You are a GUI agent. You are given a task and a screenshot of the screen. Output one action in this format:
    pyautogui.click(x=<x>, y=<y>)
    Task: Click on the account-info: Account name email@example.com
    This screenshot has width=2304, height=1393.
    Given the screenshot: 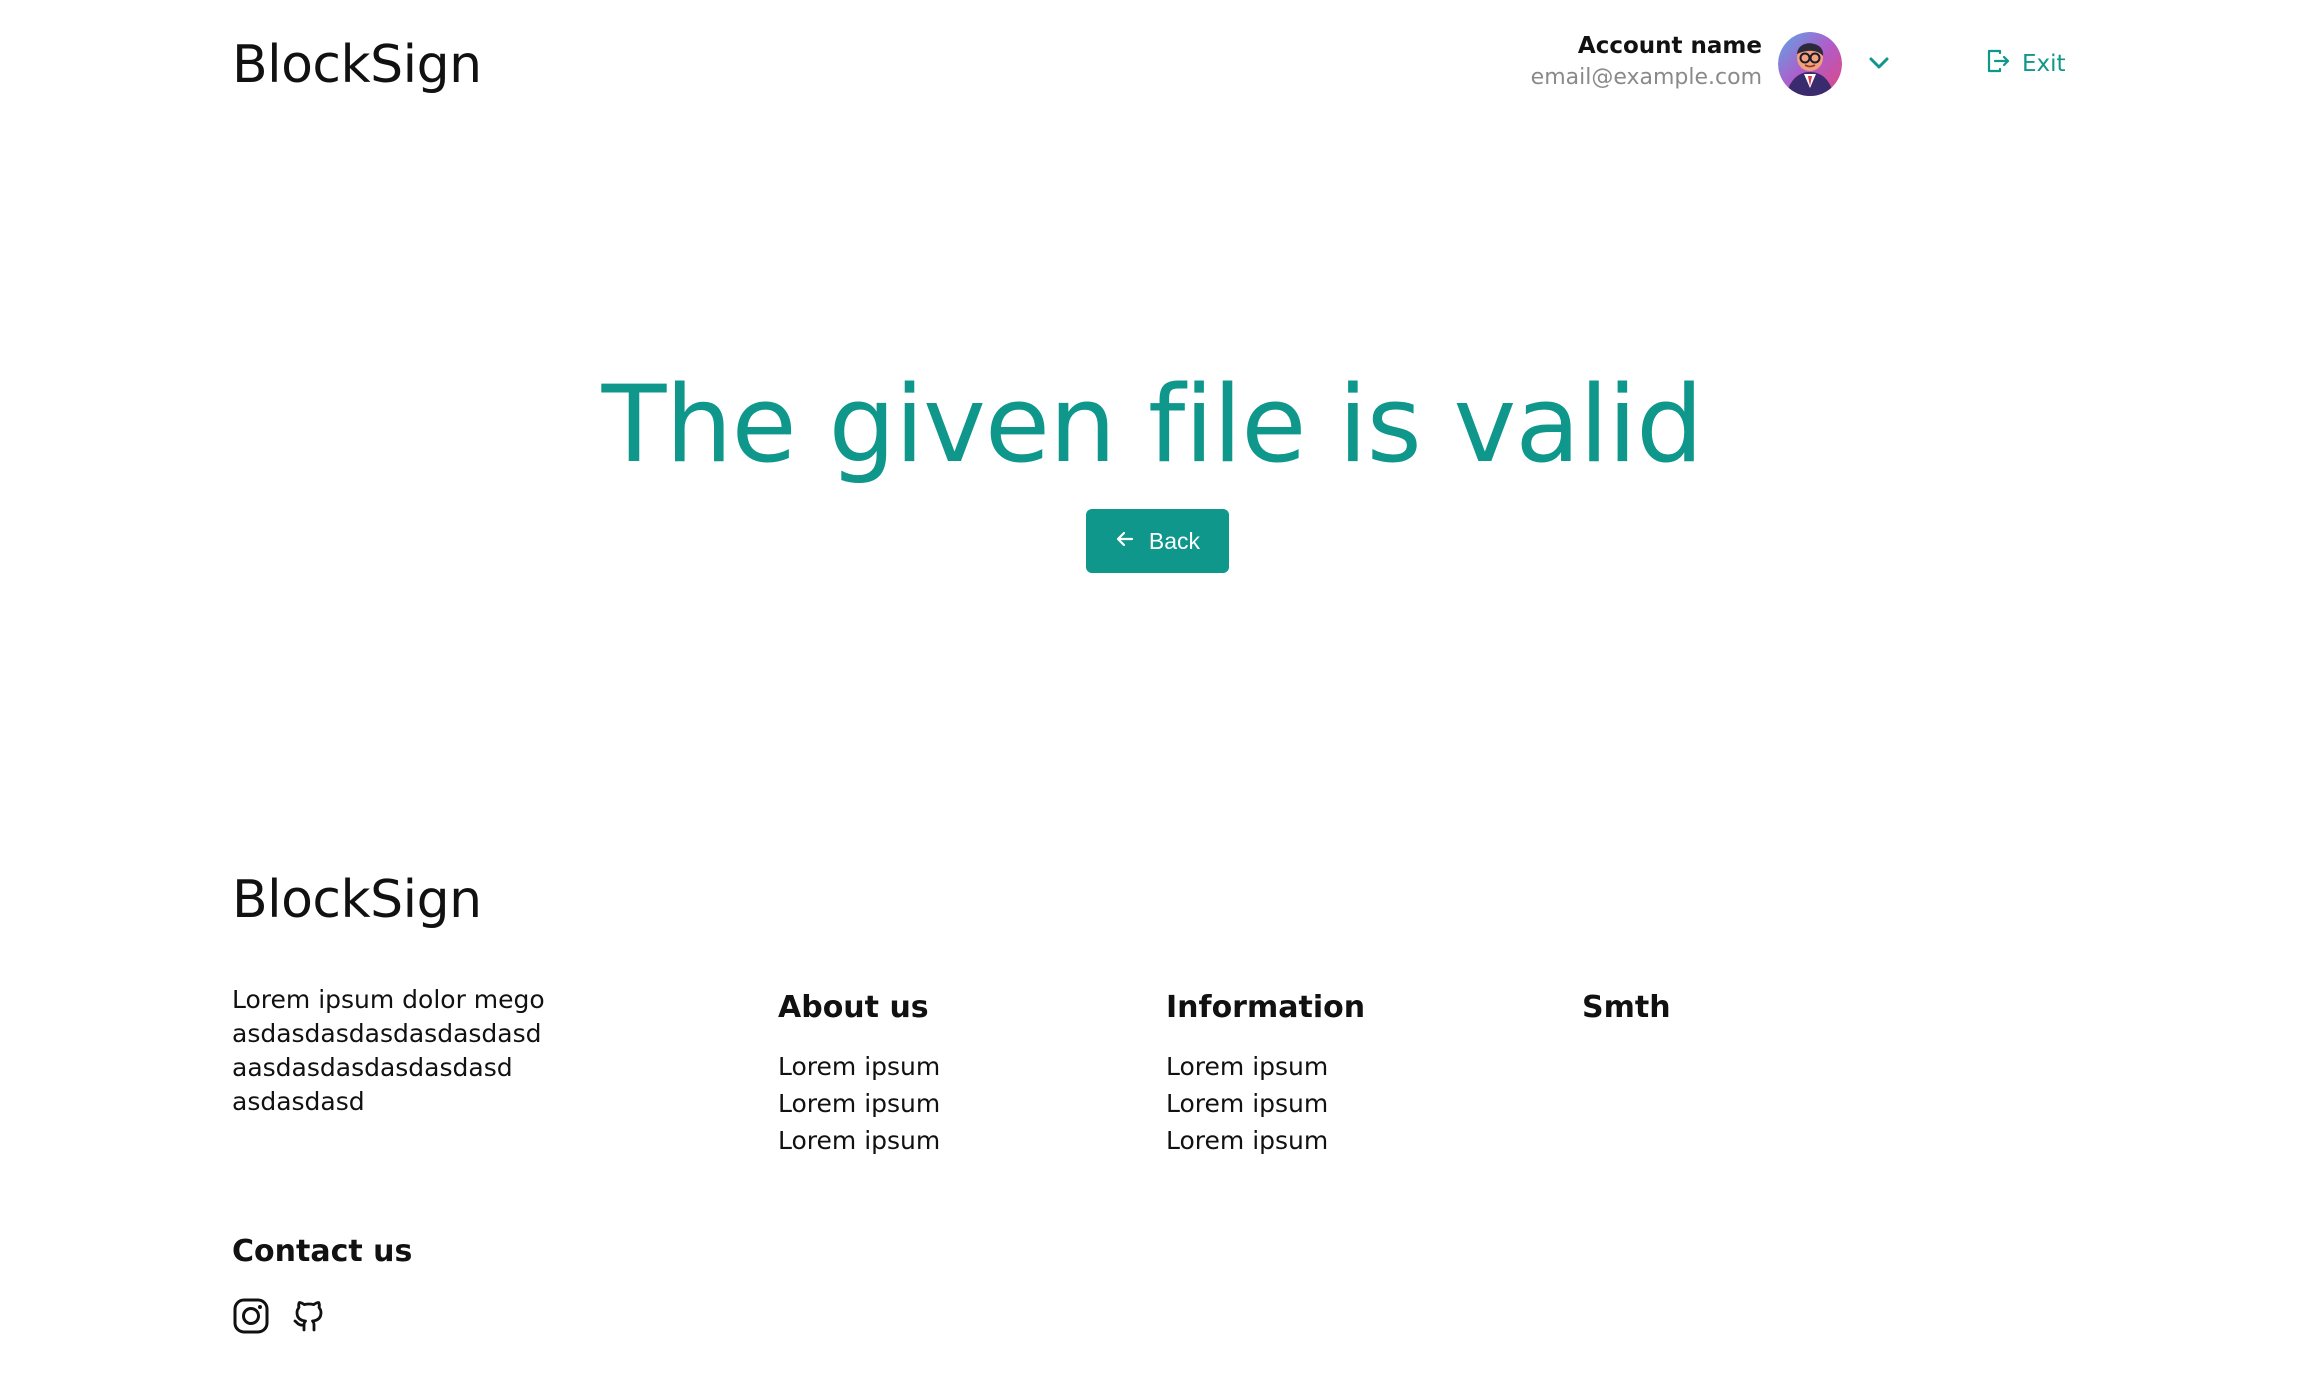 What is the action you would take?
    pyautogui.click(x=1646, y=62)
    